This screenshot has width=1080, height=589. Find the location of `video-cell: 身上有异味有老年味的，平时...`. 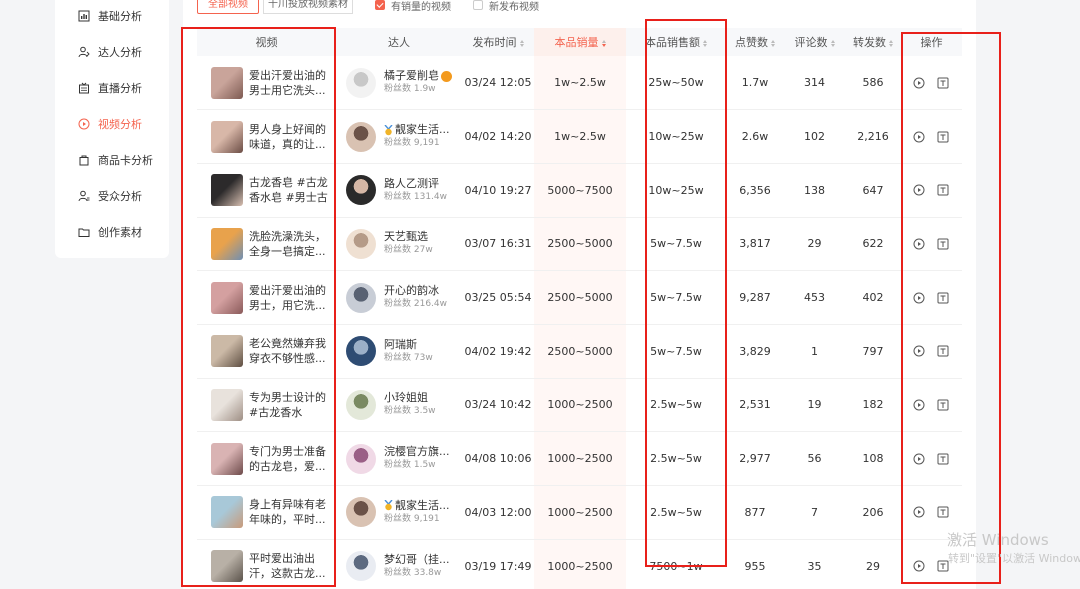

video-cell: 身上有异味有老年味的，平时... is located at coordinates (266, 512).